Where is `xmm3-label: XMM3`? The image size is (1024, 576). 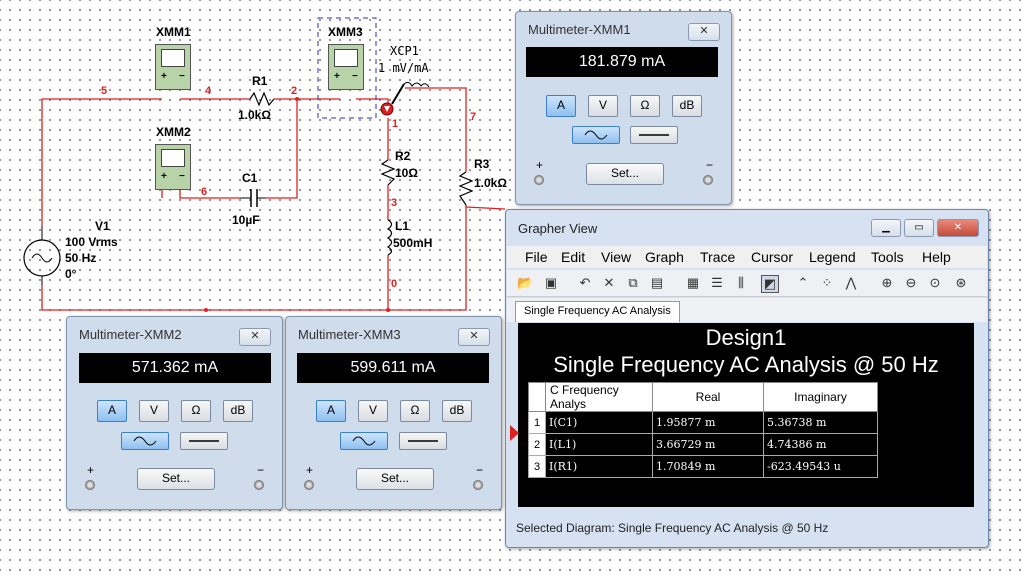
xmm3-label: XMM3 is located at coordinates (345, 32).